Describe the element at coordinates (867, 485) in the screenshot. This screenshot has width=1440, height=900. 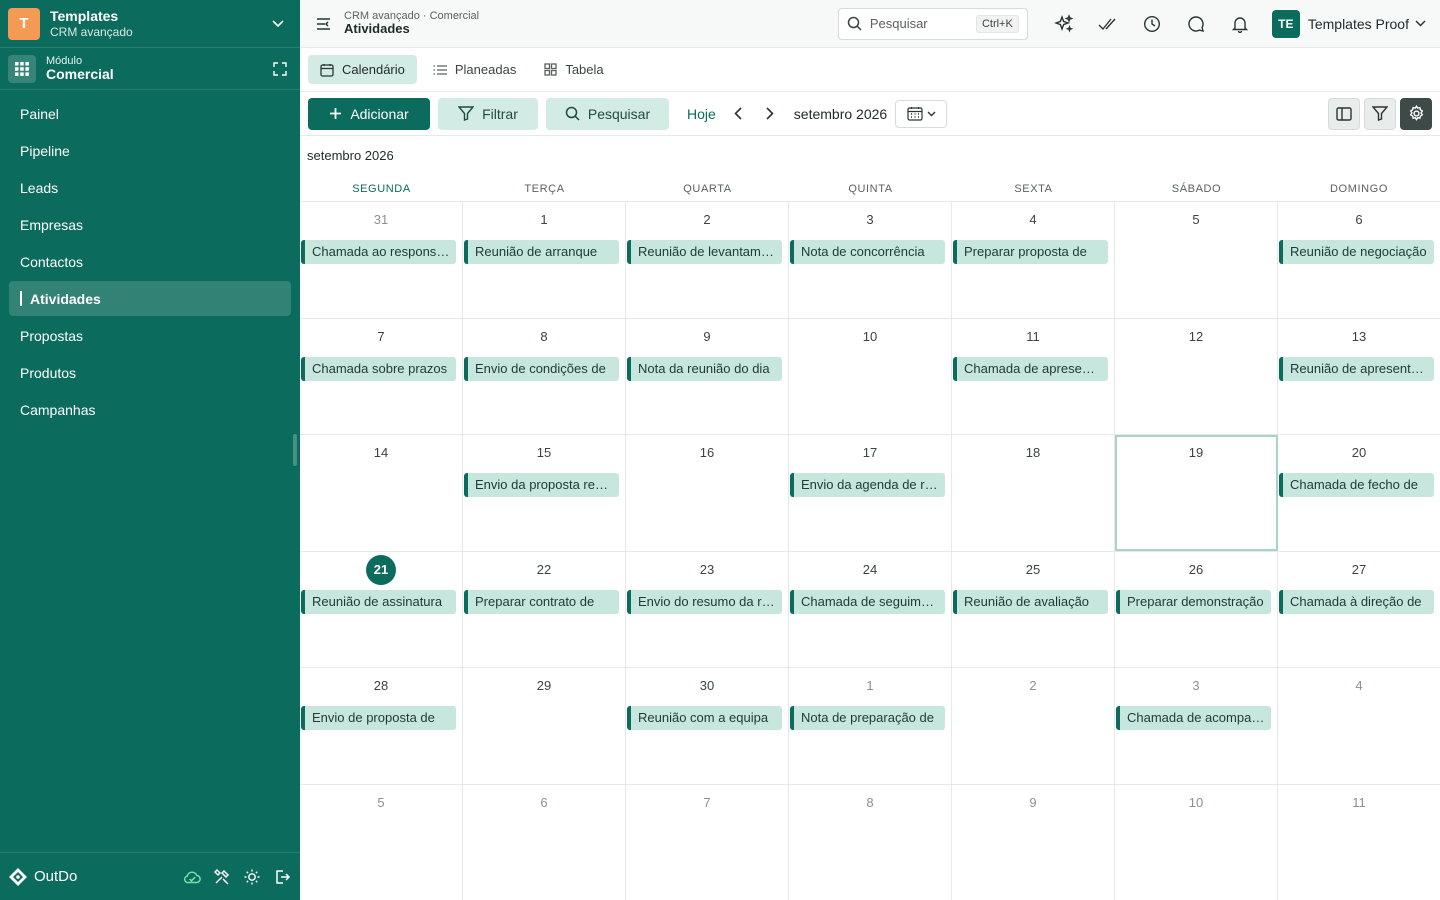
I see `calendar-event: Envio da agenda de reunião` at that location.